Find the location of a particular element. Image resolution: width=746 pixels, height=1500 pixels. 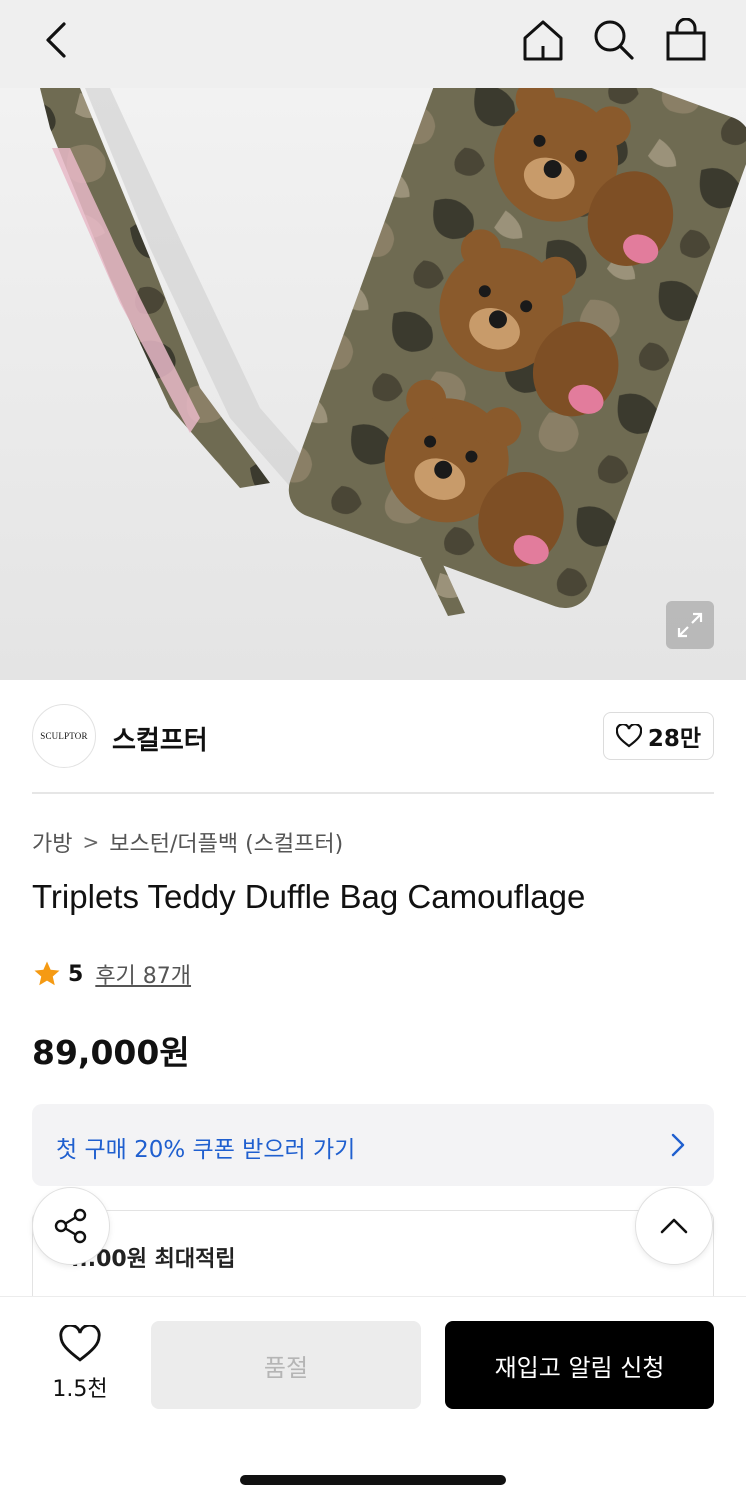

home-icon is located at coordinates (543, 40).